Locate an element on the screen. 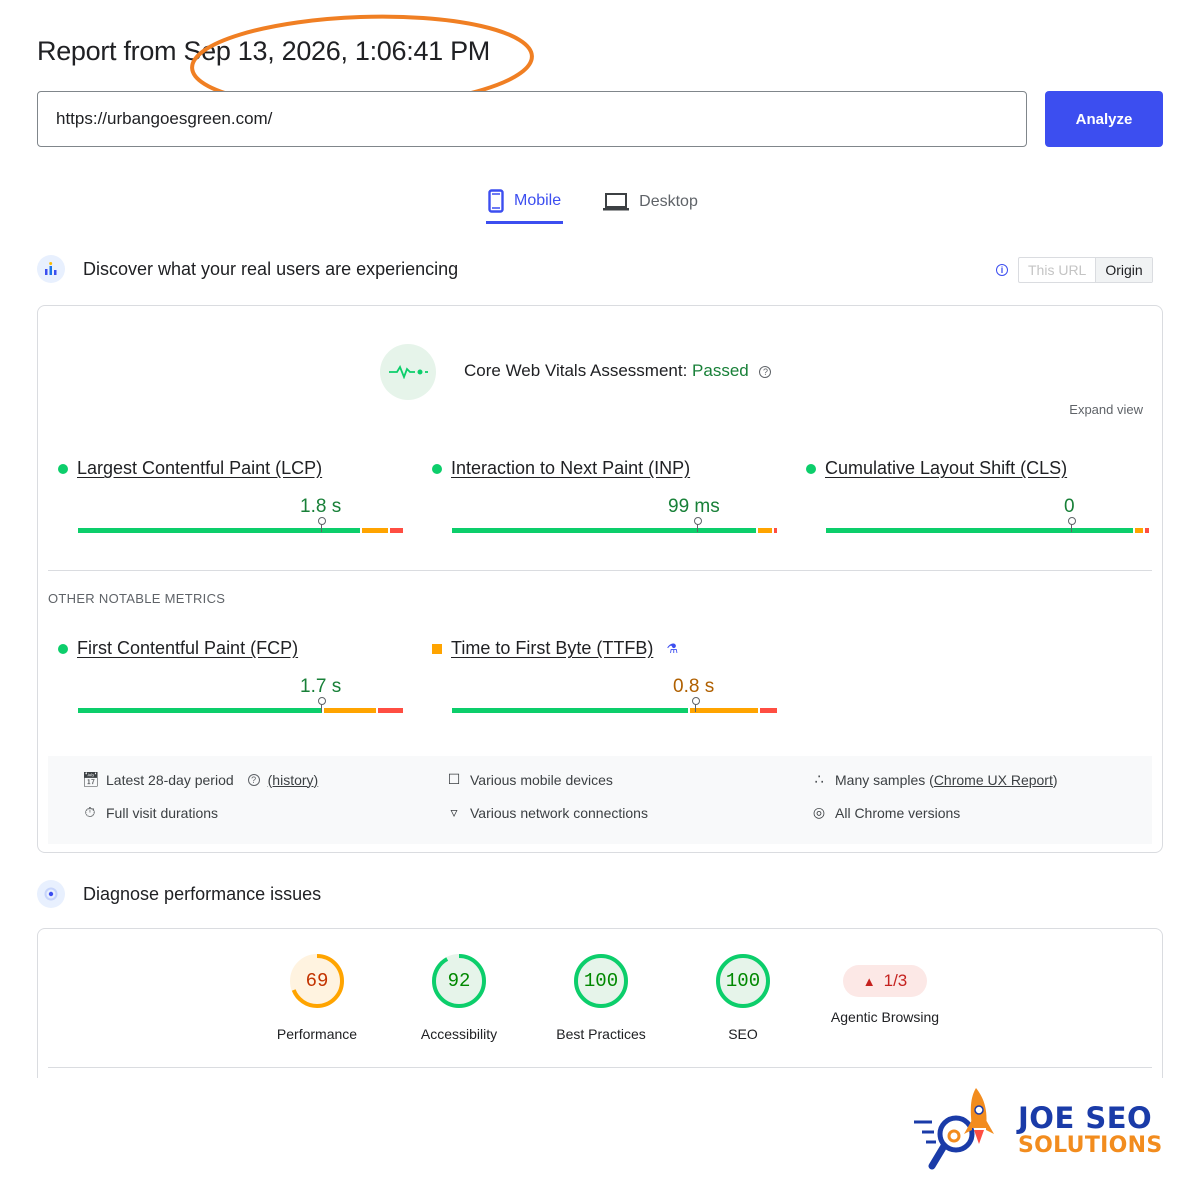 The image size is (1200, 1200). gauge-best-practices: 100 Best Practices is located at coordinates (601, 997).